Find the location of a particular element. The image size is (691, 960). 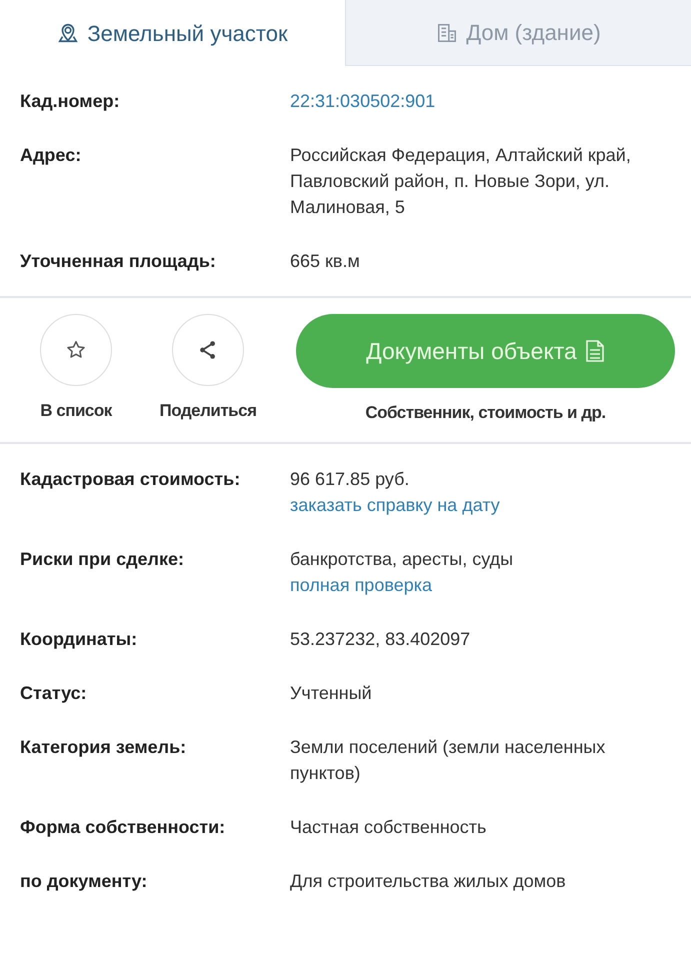

field-label: Координаты: is located at coordinates (79, 639).